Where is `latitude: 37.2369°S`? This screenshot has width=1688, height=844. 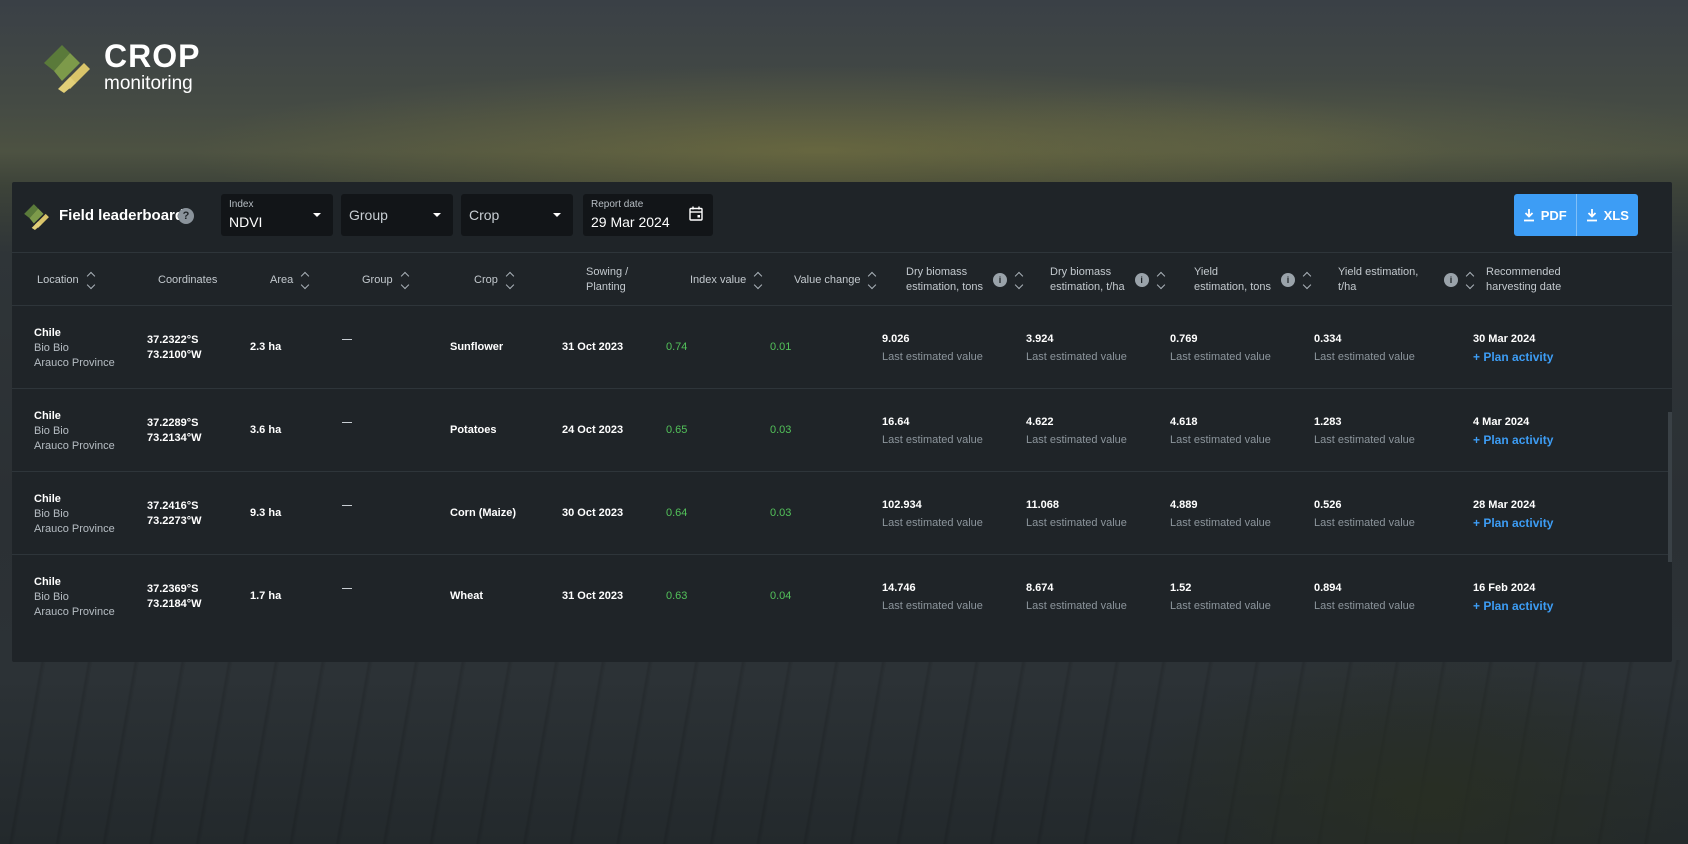 latitude: 37.2369°S is located at coordinates (173, 589).